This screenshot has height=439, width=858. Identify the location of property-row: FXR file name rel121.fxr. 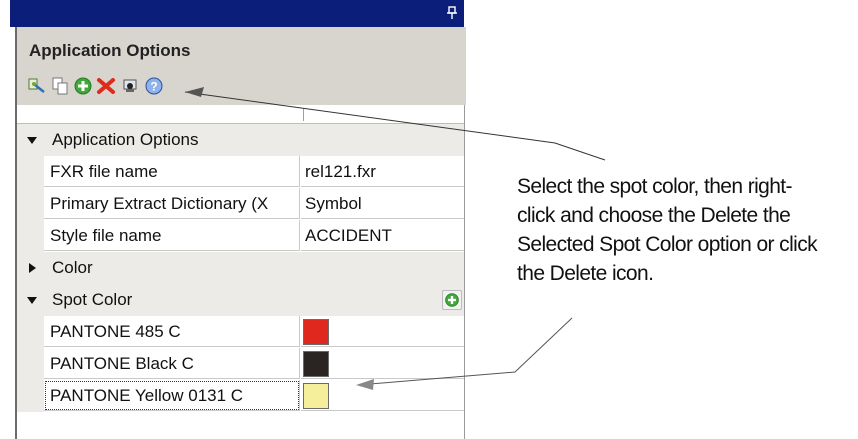
(240, 172).